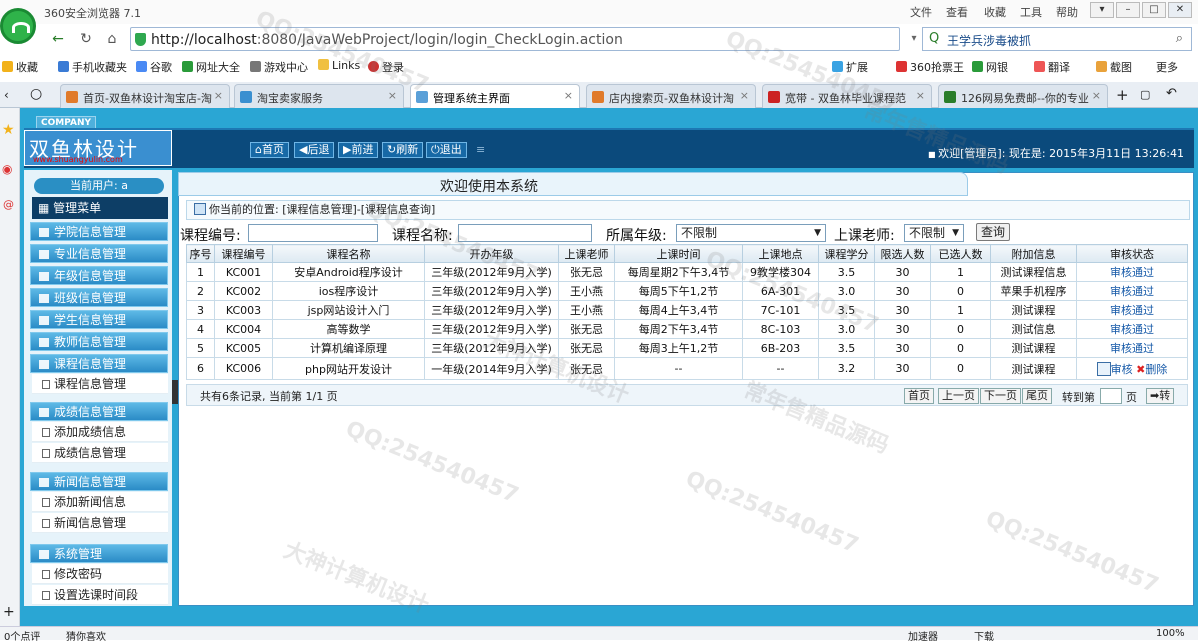  Describe the element at coordinates (313, 233) in the screenshot. I see `course-no-input` at that location.